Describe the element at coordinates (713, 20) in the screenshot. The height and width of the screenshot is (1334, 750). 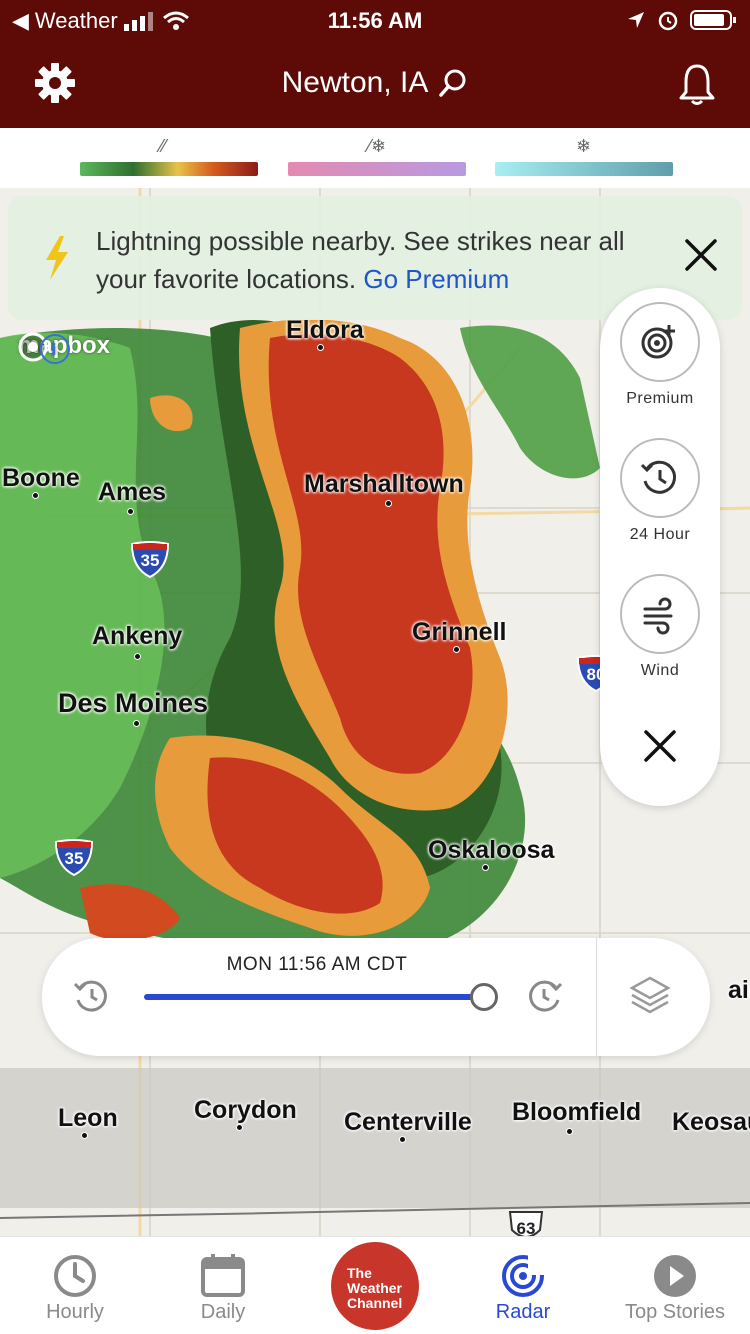
I see `battery-icon` at that location.